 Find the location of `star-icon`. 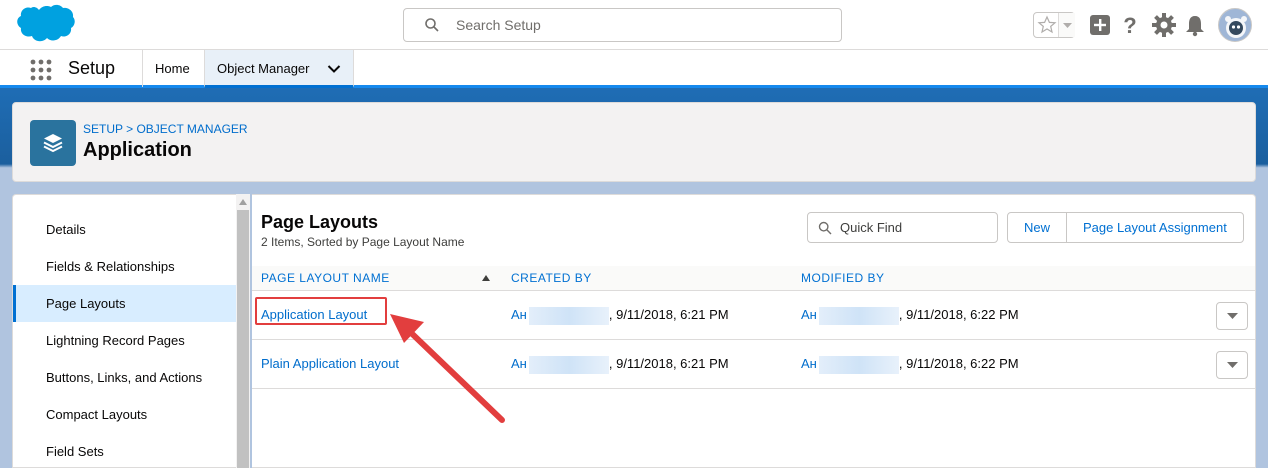

star-icon is located at coordinates (1047, 25).